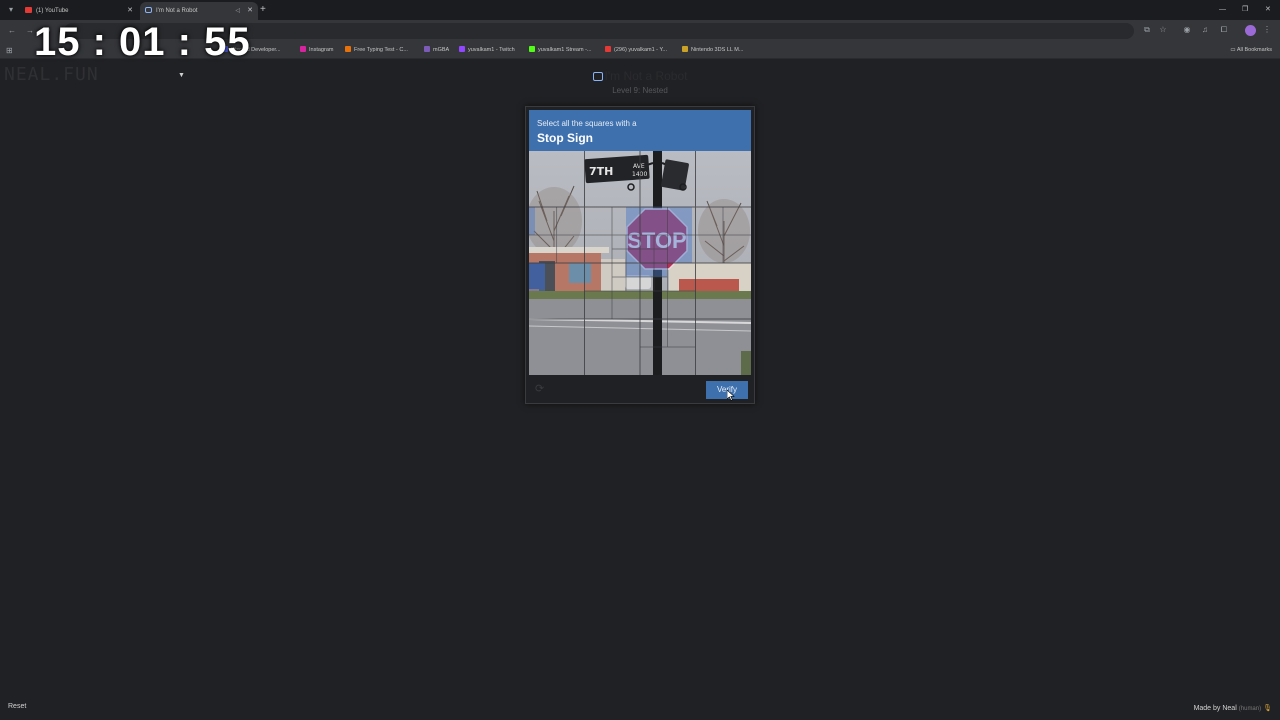 This screenshot has width=1280, height=720. Describe the element at coordinates (142, 42) in the screenshot. I see `timer-overlay: 15 : 01 : 55` at that location.